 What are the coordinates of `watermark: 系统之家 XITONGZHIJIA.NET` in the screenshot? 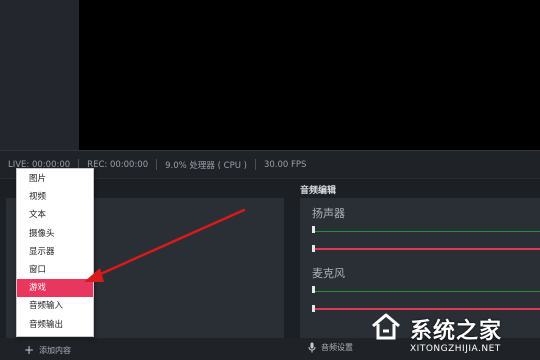 It's located at (455, 335).